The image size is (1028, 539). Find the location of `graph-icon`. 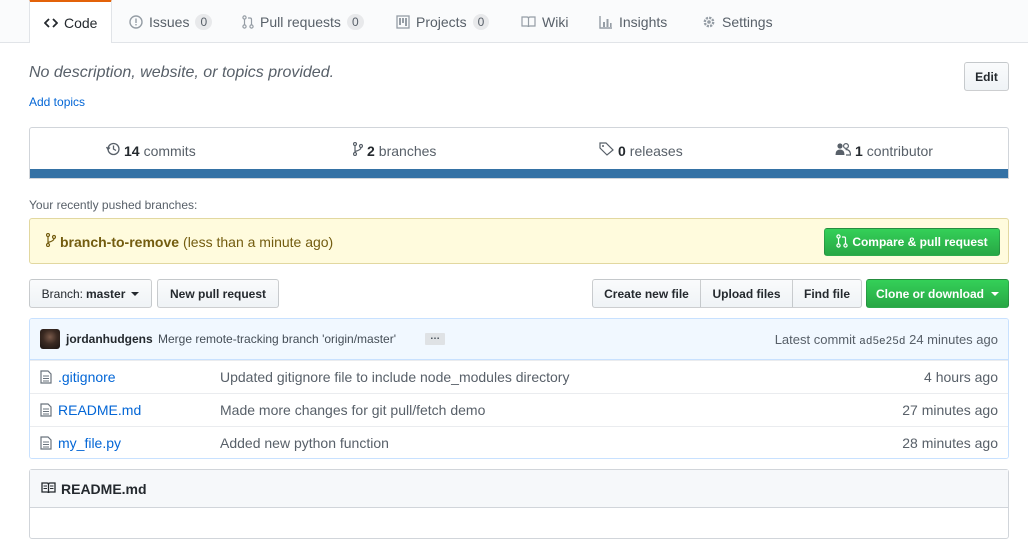

graph-icon is located at coordinates (606, 22).